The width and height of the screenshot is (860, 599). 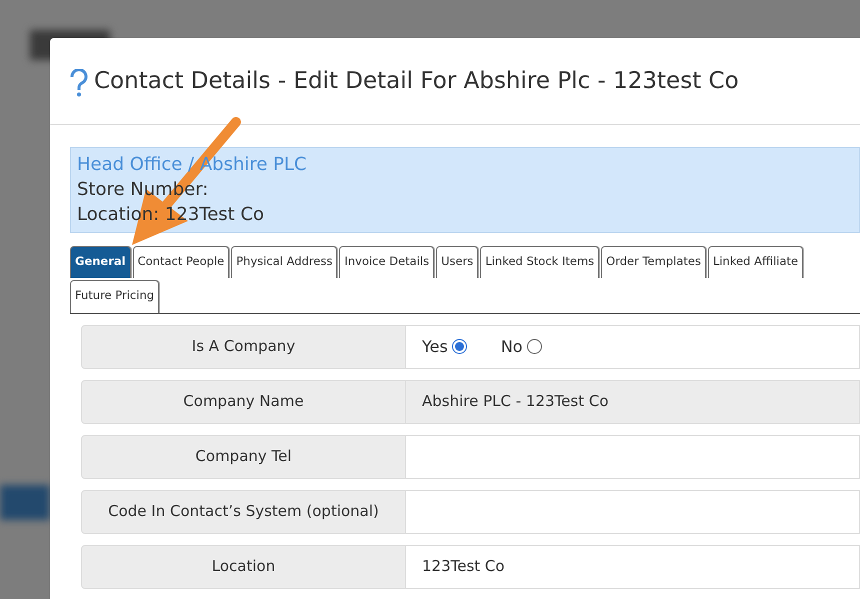 I want to click on tab: Invoice Details, so click(x=386, y=262).